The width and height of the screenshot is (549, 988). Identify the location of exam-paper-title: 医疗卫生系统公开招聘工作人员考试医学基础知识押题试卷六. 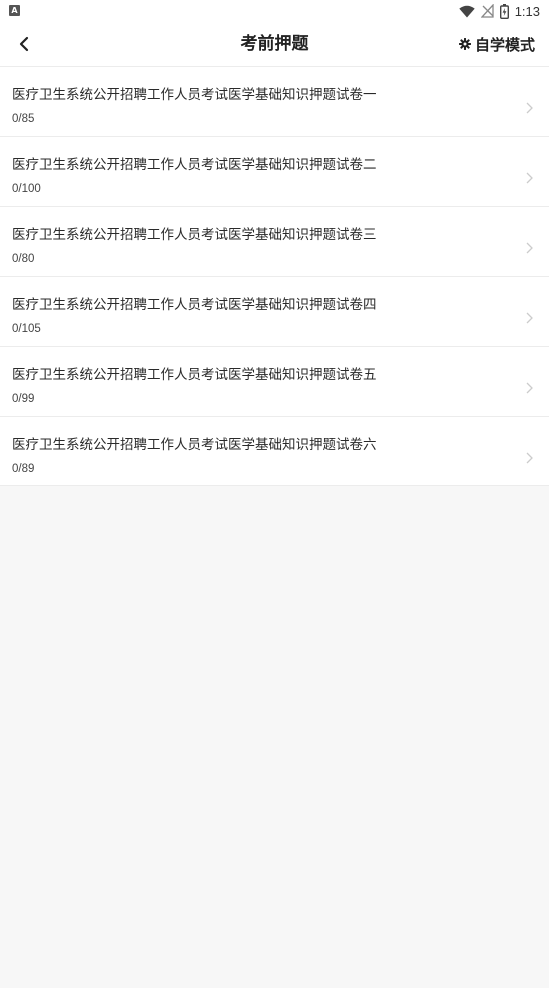
(194, 445).